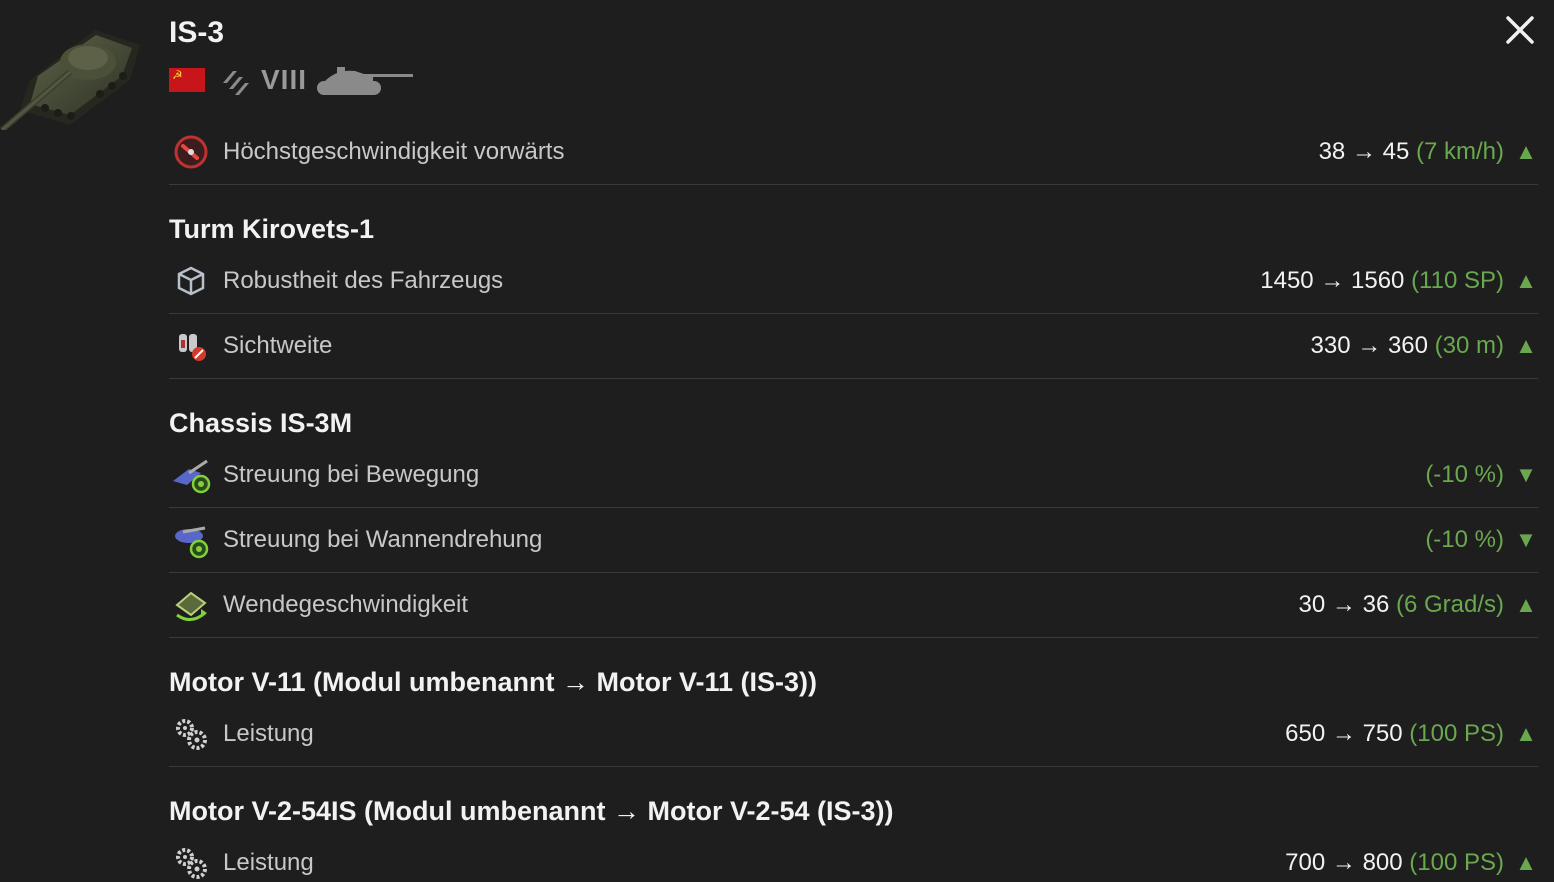  Describe the element at coordinates (1520, 30) in the screenshot. I see `close-icon` at that location.